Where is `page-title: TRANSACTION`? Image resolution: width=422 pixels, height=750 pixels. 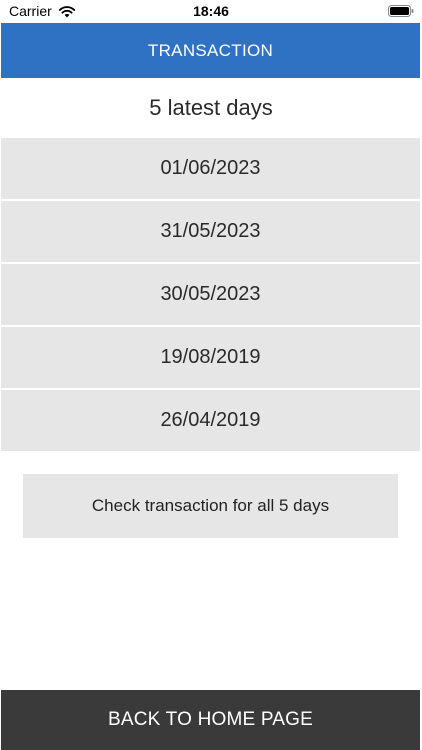
page-title: TRANSACTION is located at coordinates (210, 50).